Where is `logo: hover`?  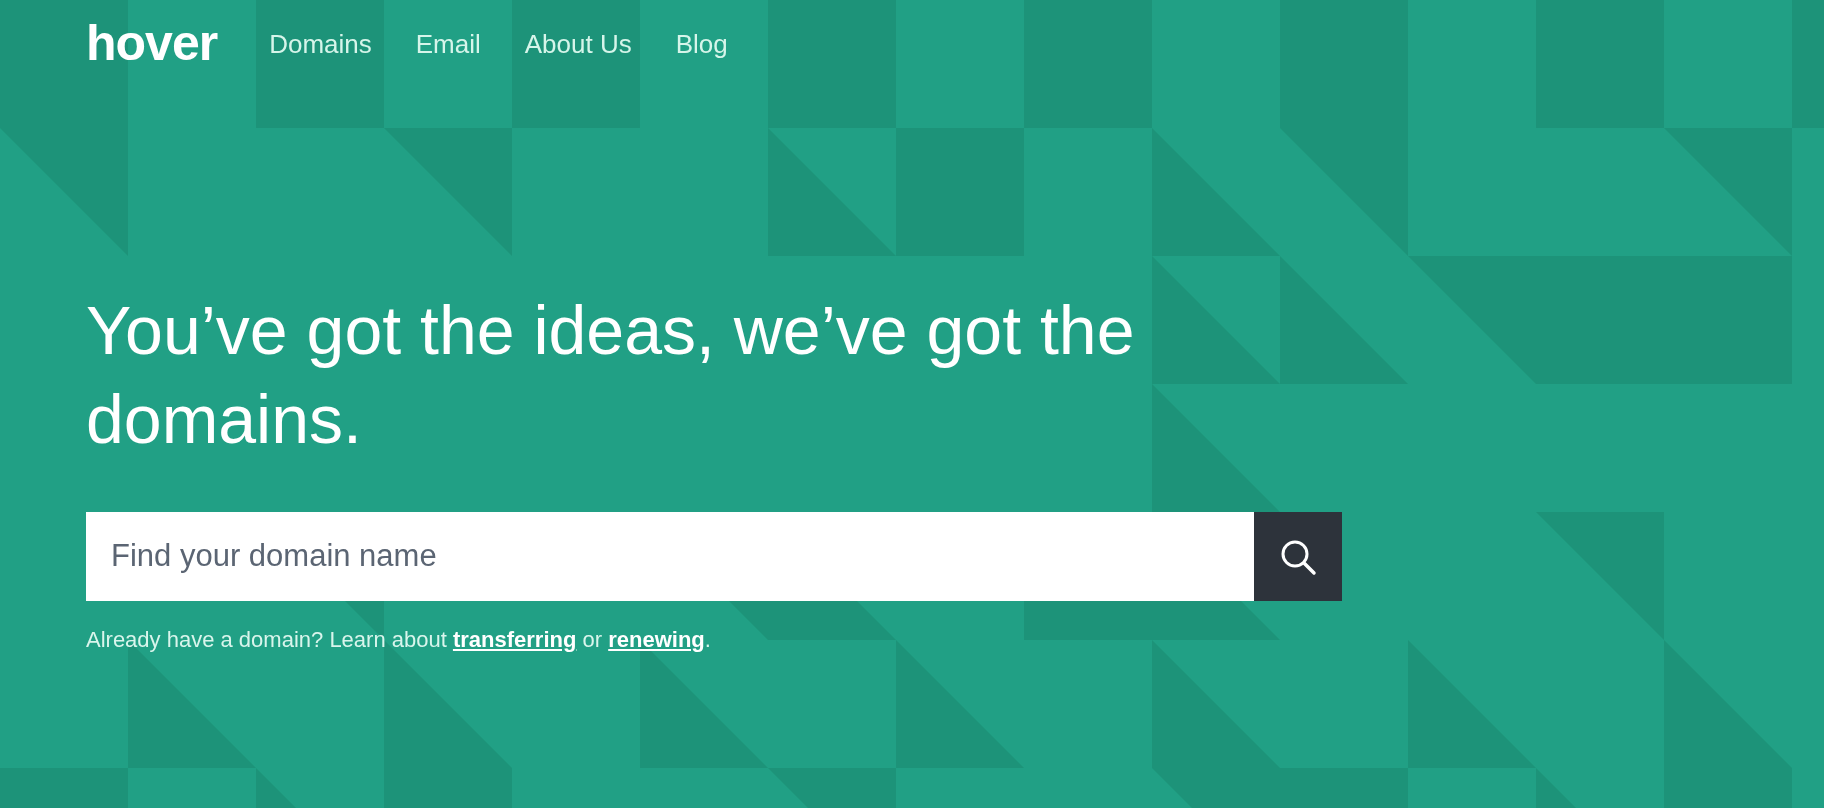
logo: hover is located at coordinates (152, 43).